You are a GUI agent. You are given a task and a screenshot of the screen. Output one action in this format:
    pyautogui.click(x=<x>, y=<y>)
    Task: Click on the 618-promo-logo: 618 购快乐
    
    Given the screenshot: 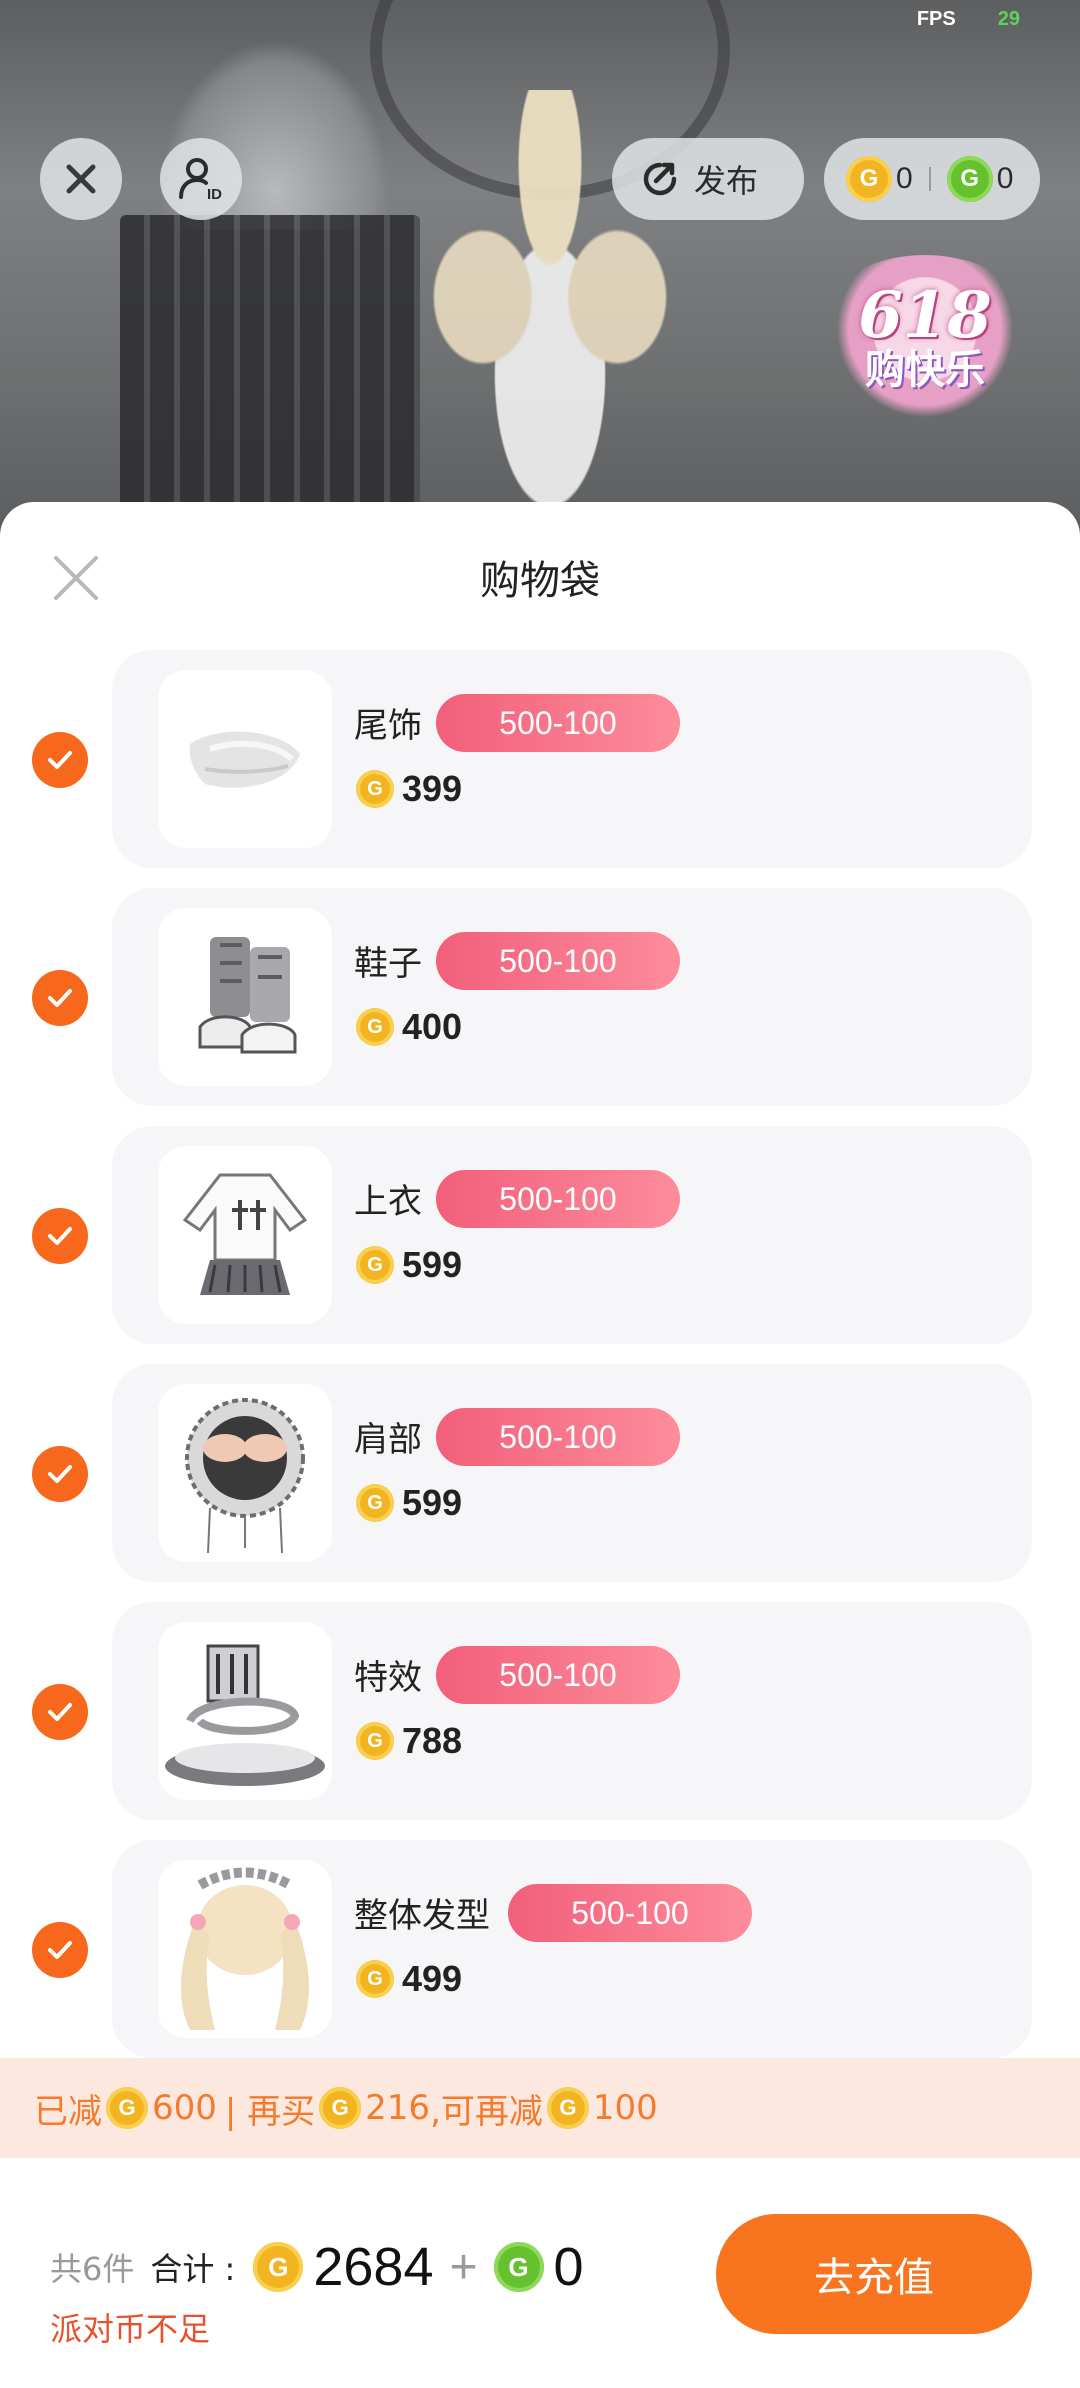 What is the action you would take?
    pyautogui.click(x=925, y=337)
    